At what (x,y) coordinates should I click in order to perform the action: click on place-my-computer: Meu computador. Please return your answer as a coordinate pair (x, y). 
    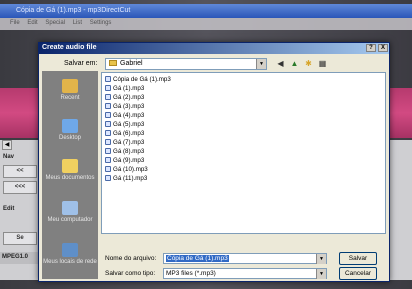
    Looking at the image, I should click on (70, 212).